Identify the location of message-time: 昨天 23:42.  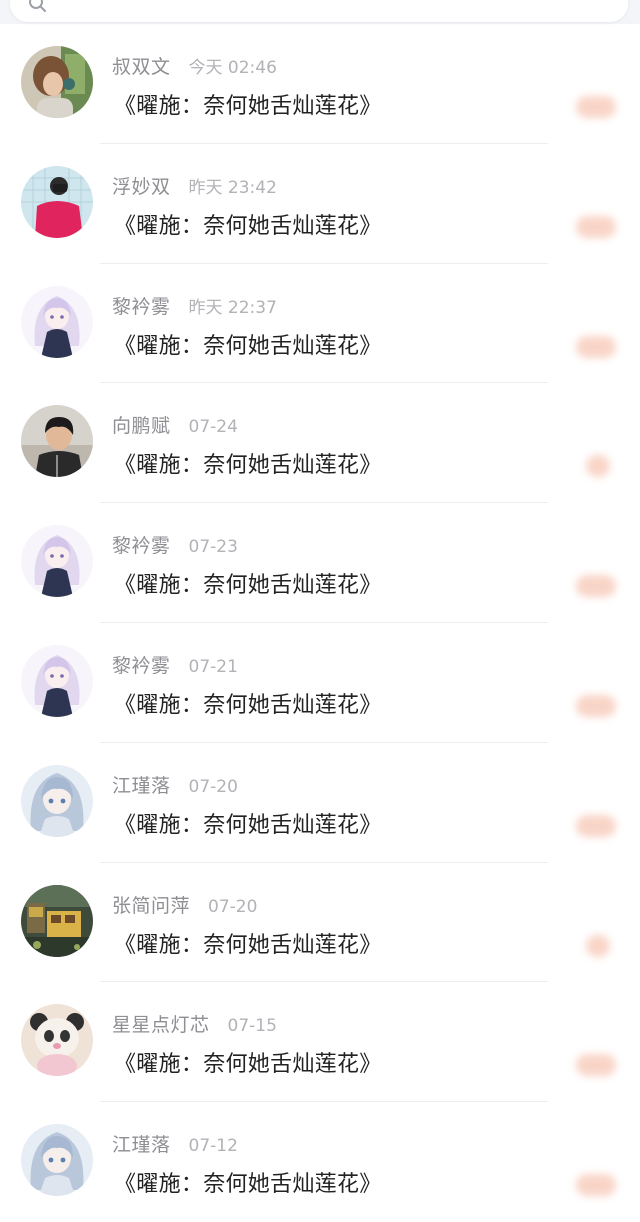
(232, 187).